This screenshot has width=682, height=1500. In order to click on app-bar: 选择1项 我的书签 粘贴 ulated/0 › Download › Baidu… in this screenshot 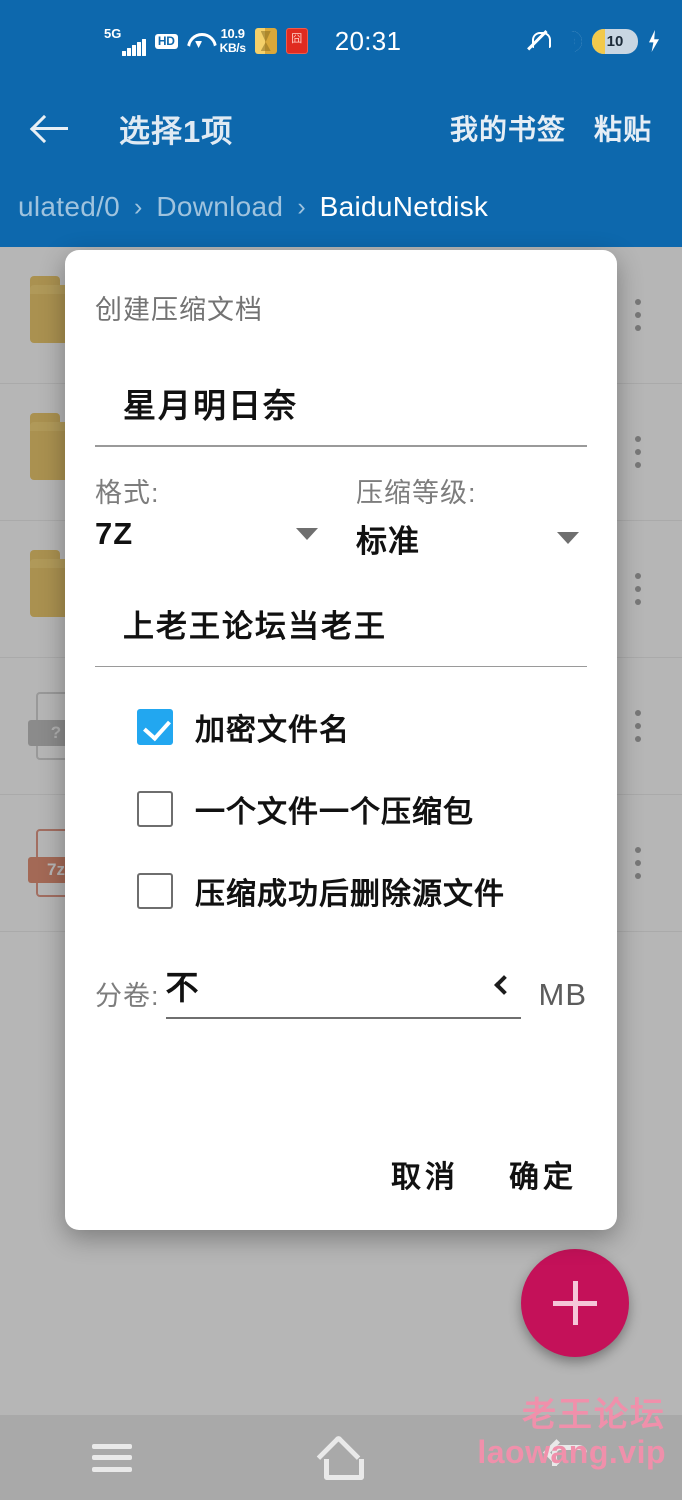, I will do `click(341, 164)`.